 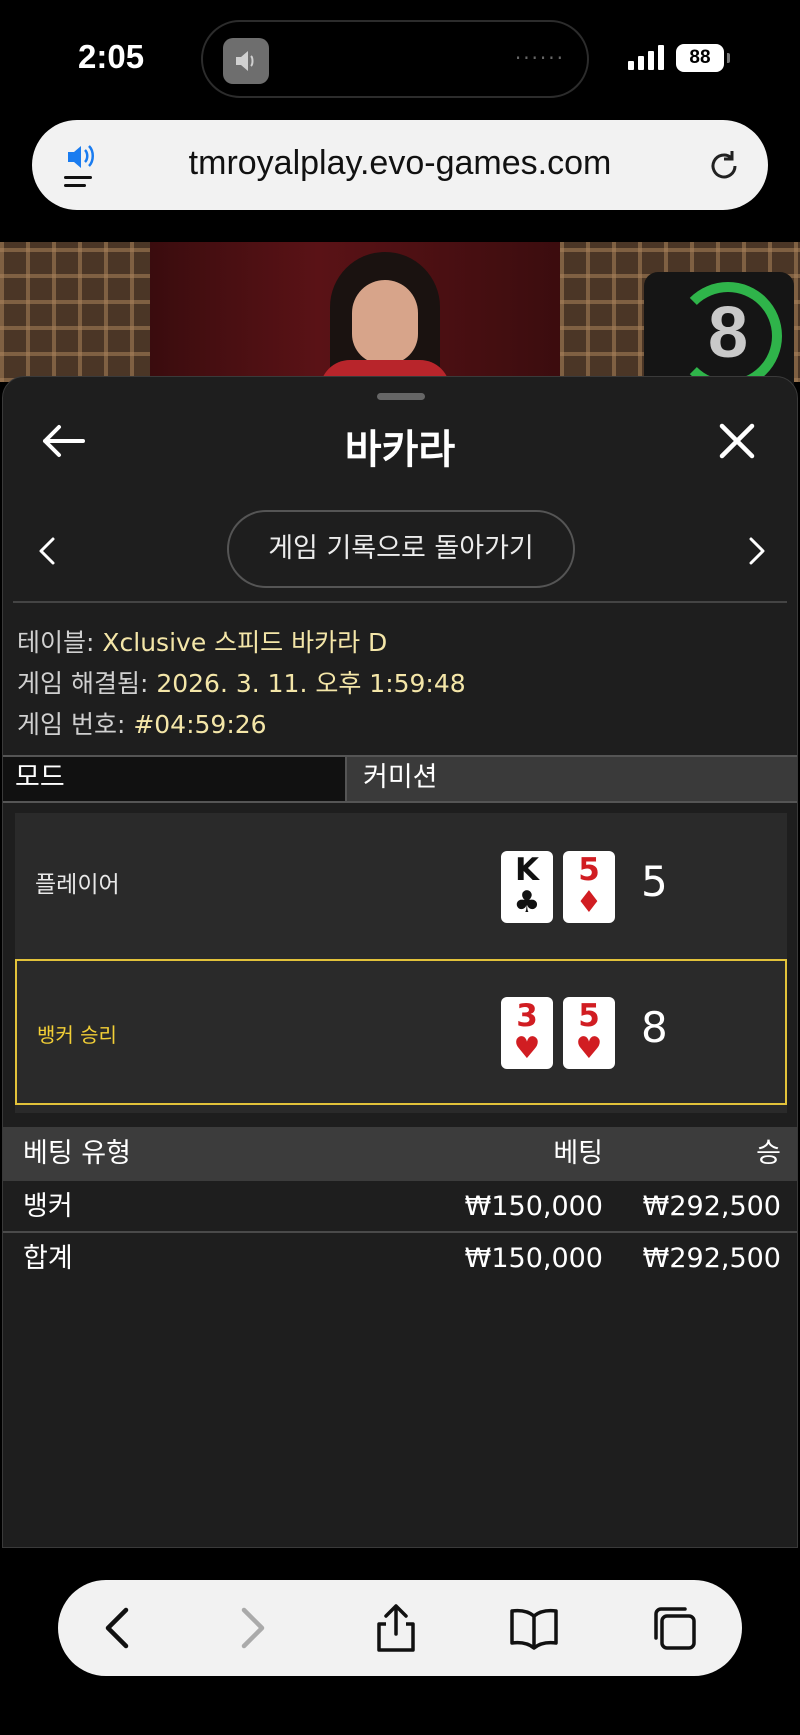 What do you see at coordinates (654, 881) in the screenshot?
I see `player-score: 5` at bounding box center [654, 881].